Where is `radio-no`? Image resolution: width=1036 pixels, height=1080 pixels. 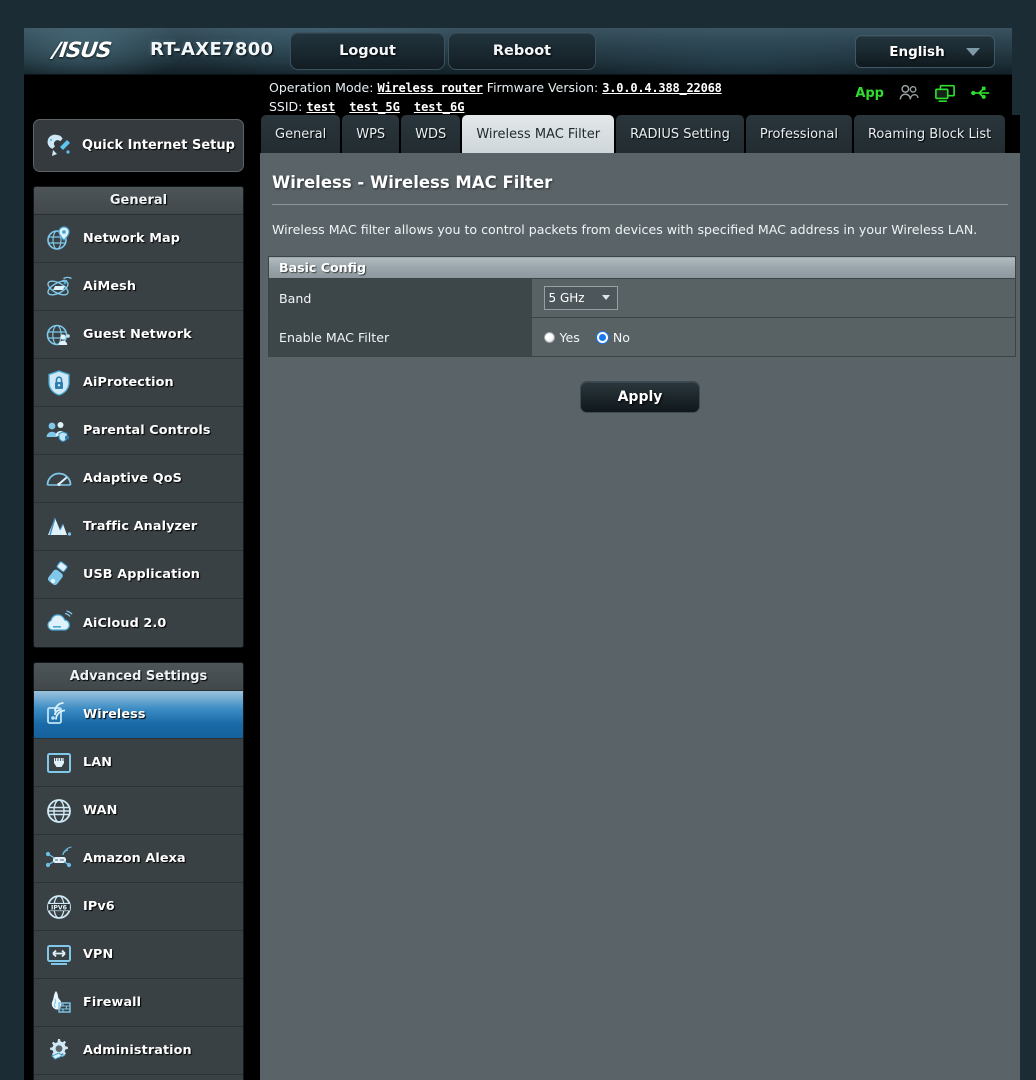
radio-no is located at coordinates (602, 337).